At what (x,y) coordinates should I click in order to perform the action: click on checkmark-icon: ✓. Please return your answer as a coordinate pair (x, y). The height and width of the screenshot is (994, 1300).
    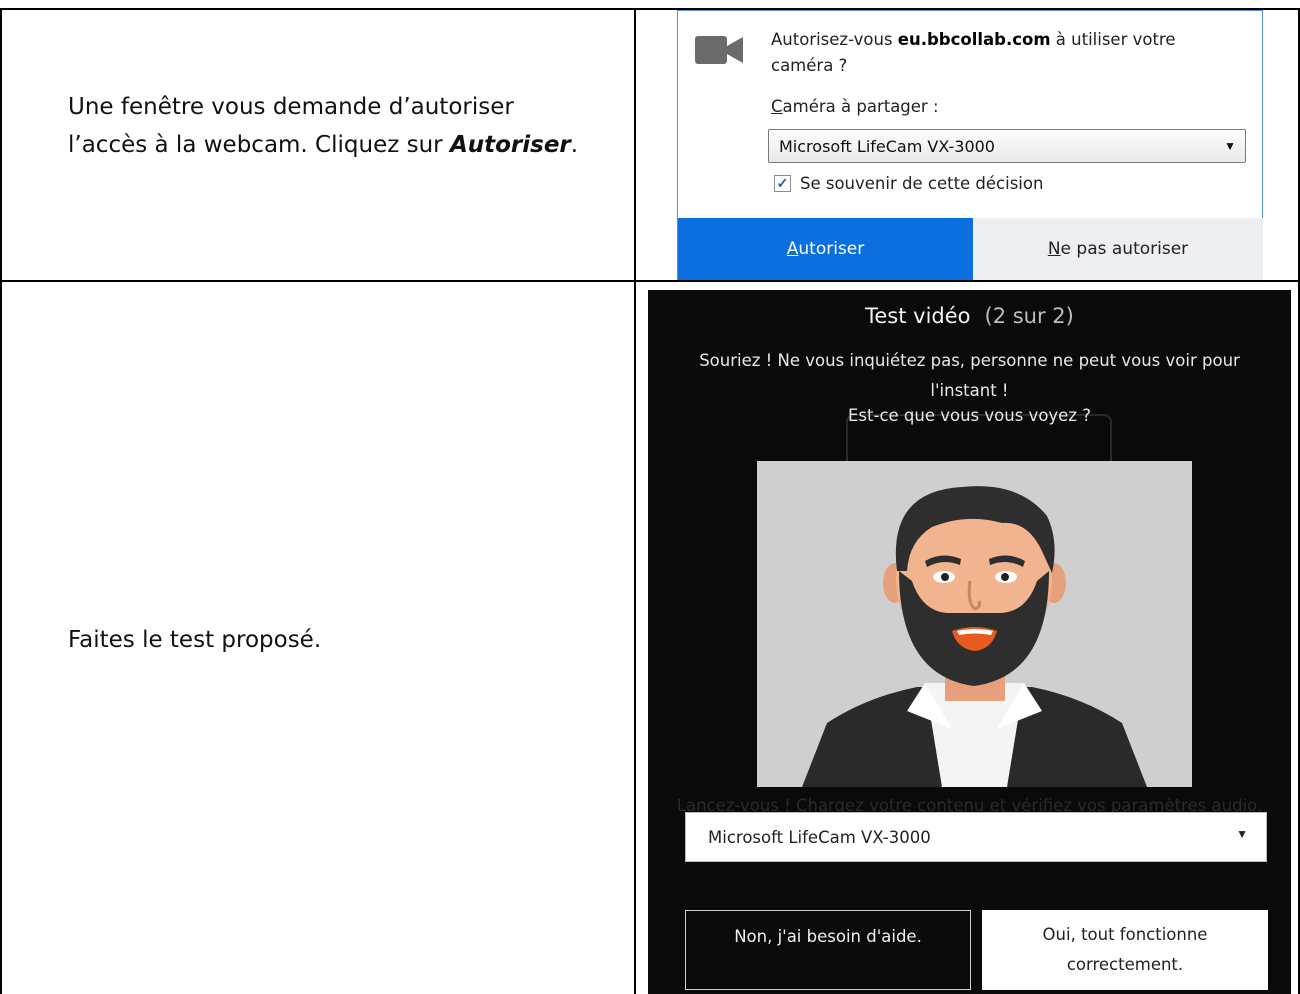
    Looking at the image, I should click on (782, 183).